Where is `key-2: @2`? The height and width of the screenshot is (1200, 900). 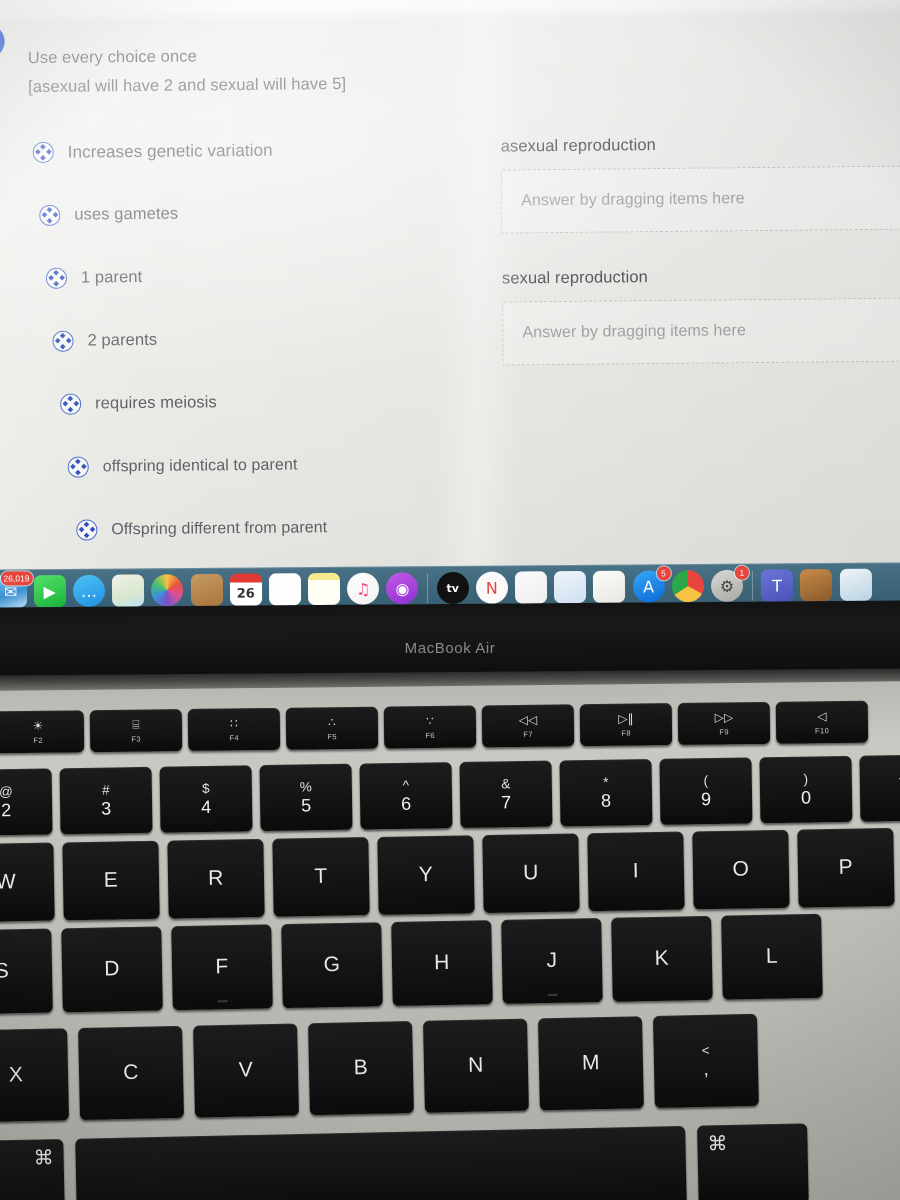
key-2: @2 is located at coordinates (26, 802).